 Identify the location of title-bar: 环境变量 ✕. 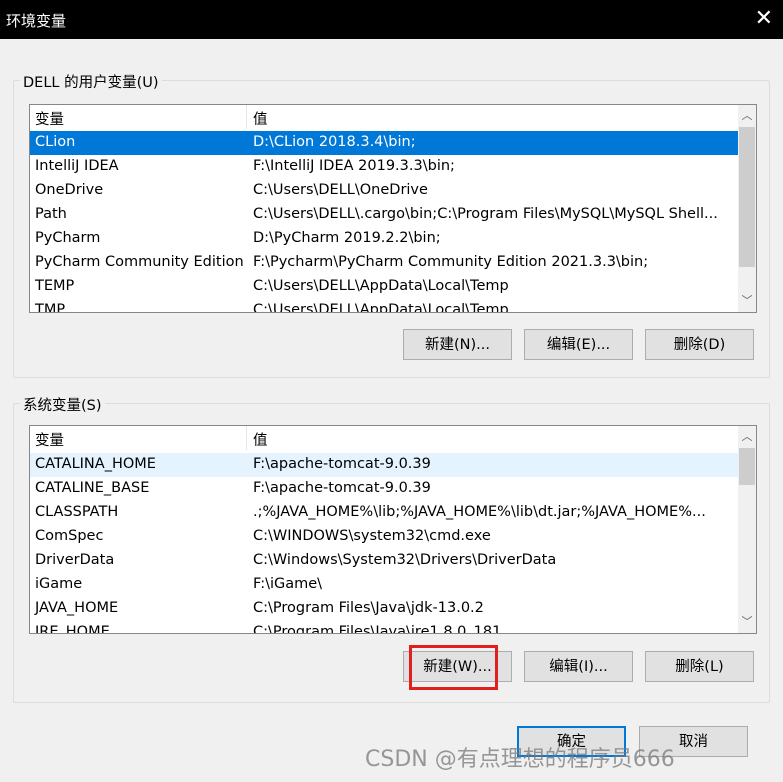
(391, 19).